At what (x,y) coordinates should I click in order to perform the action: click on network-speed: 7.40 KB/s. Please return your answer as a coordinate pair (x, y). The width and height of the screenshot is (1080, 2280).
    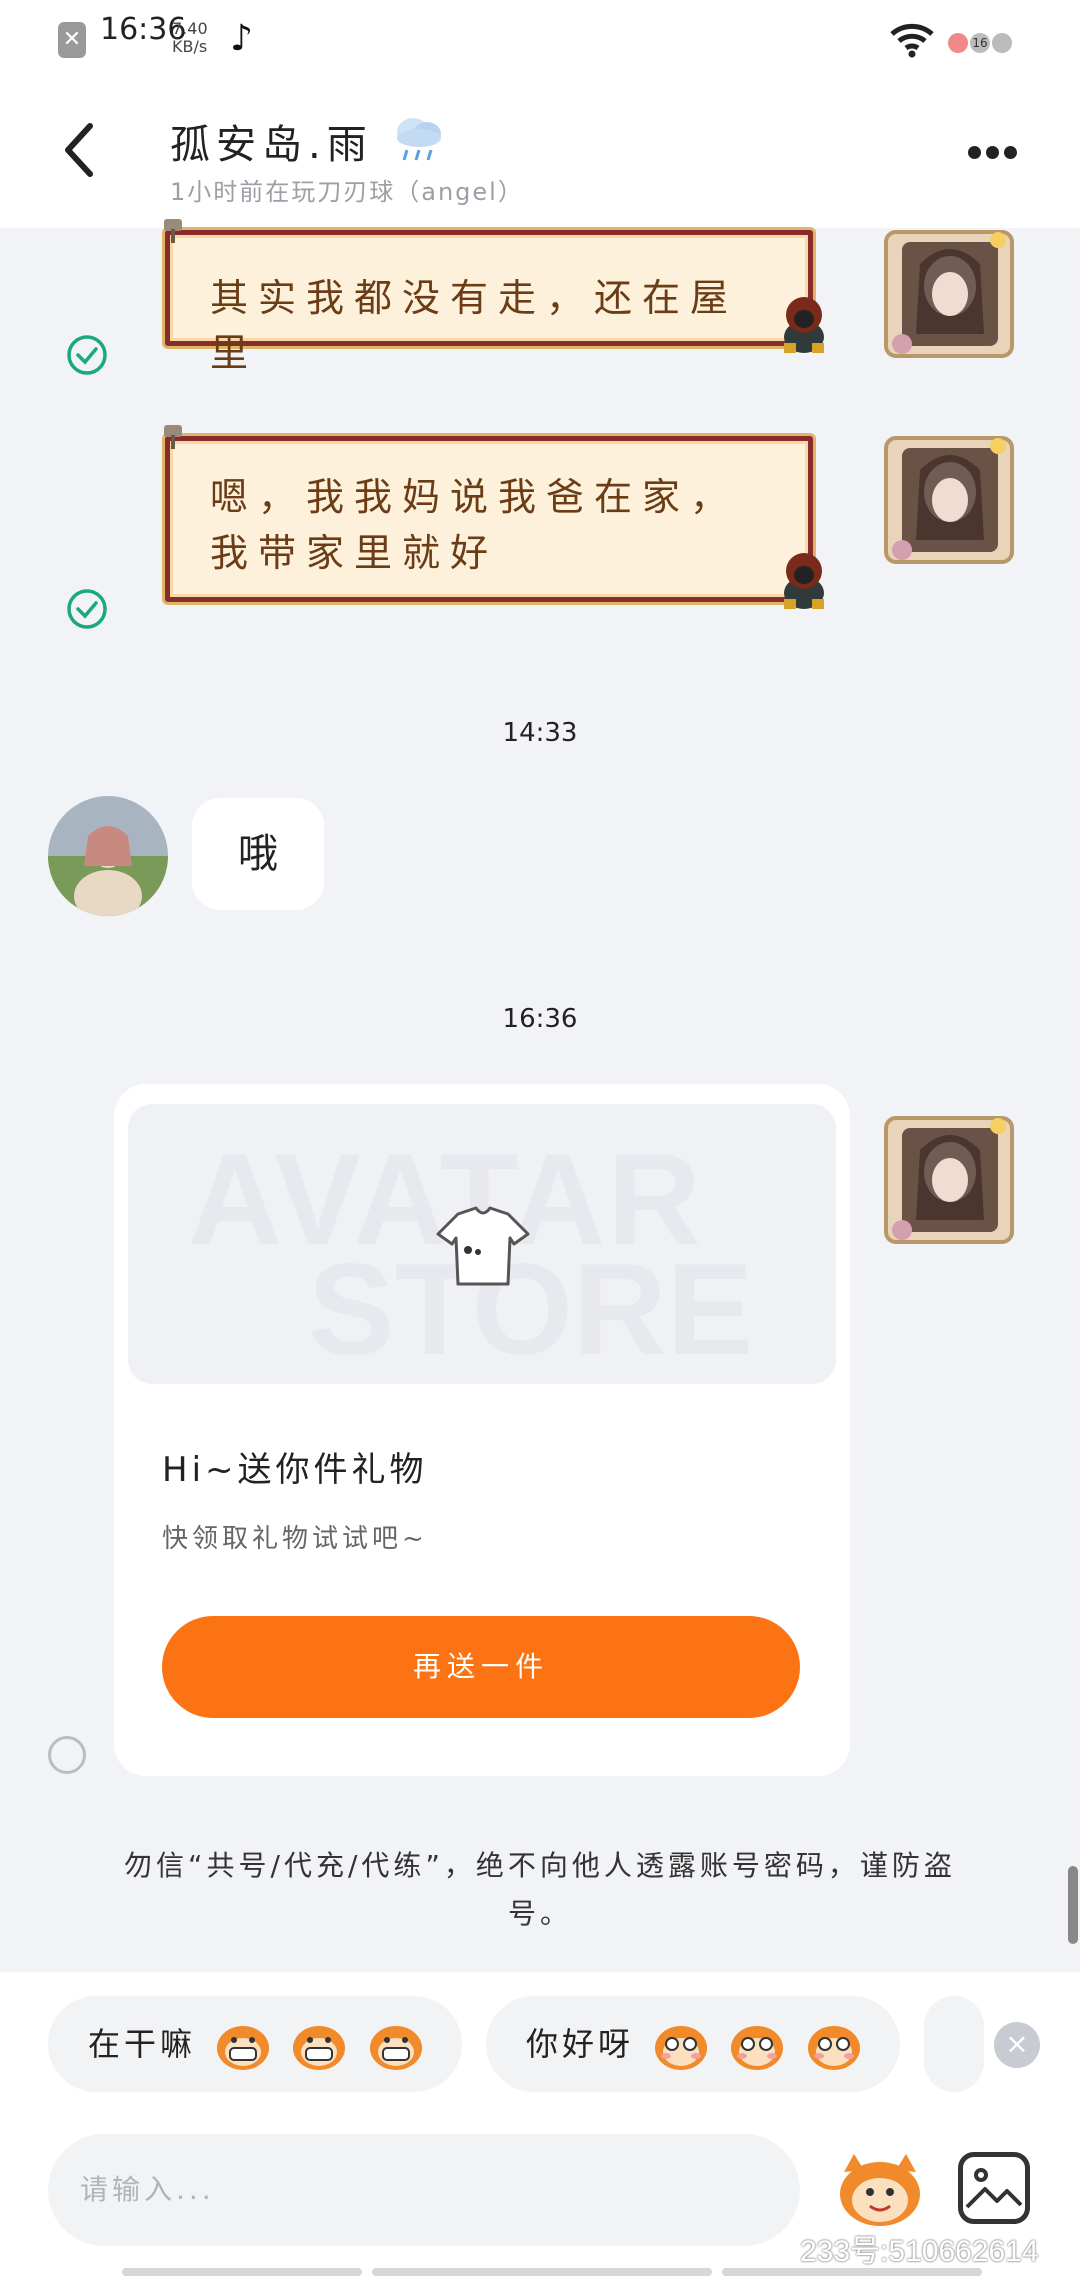
    Looking at the image, I should click on (190, 38).